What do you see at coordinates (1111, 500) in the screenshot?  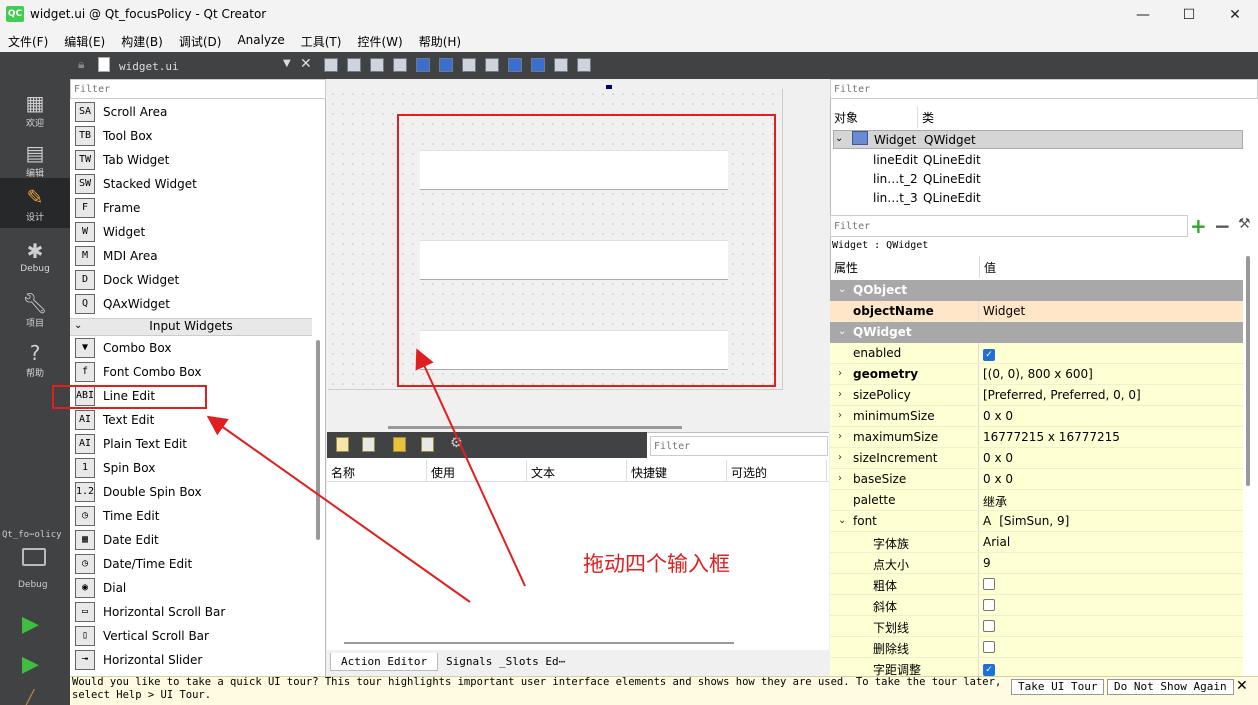 I see `property-value: 继承` at bounding box center [1111, 500].